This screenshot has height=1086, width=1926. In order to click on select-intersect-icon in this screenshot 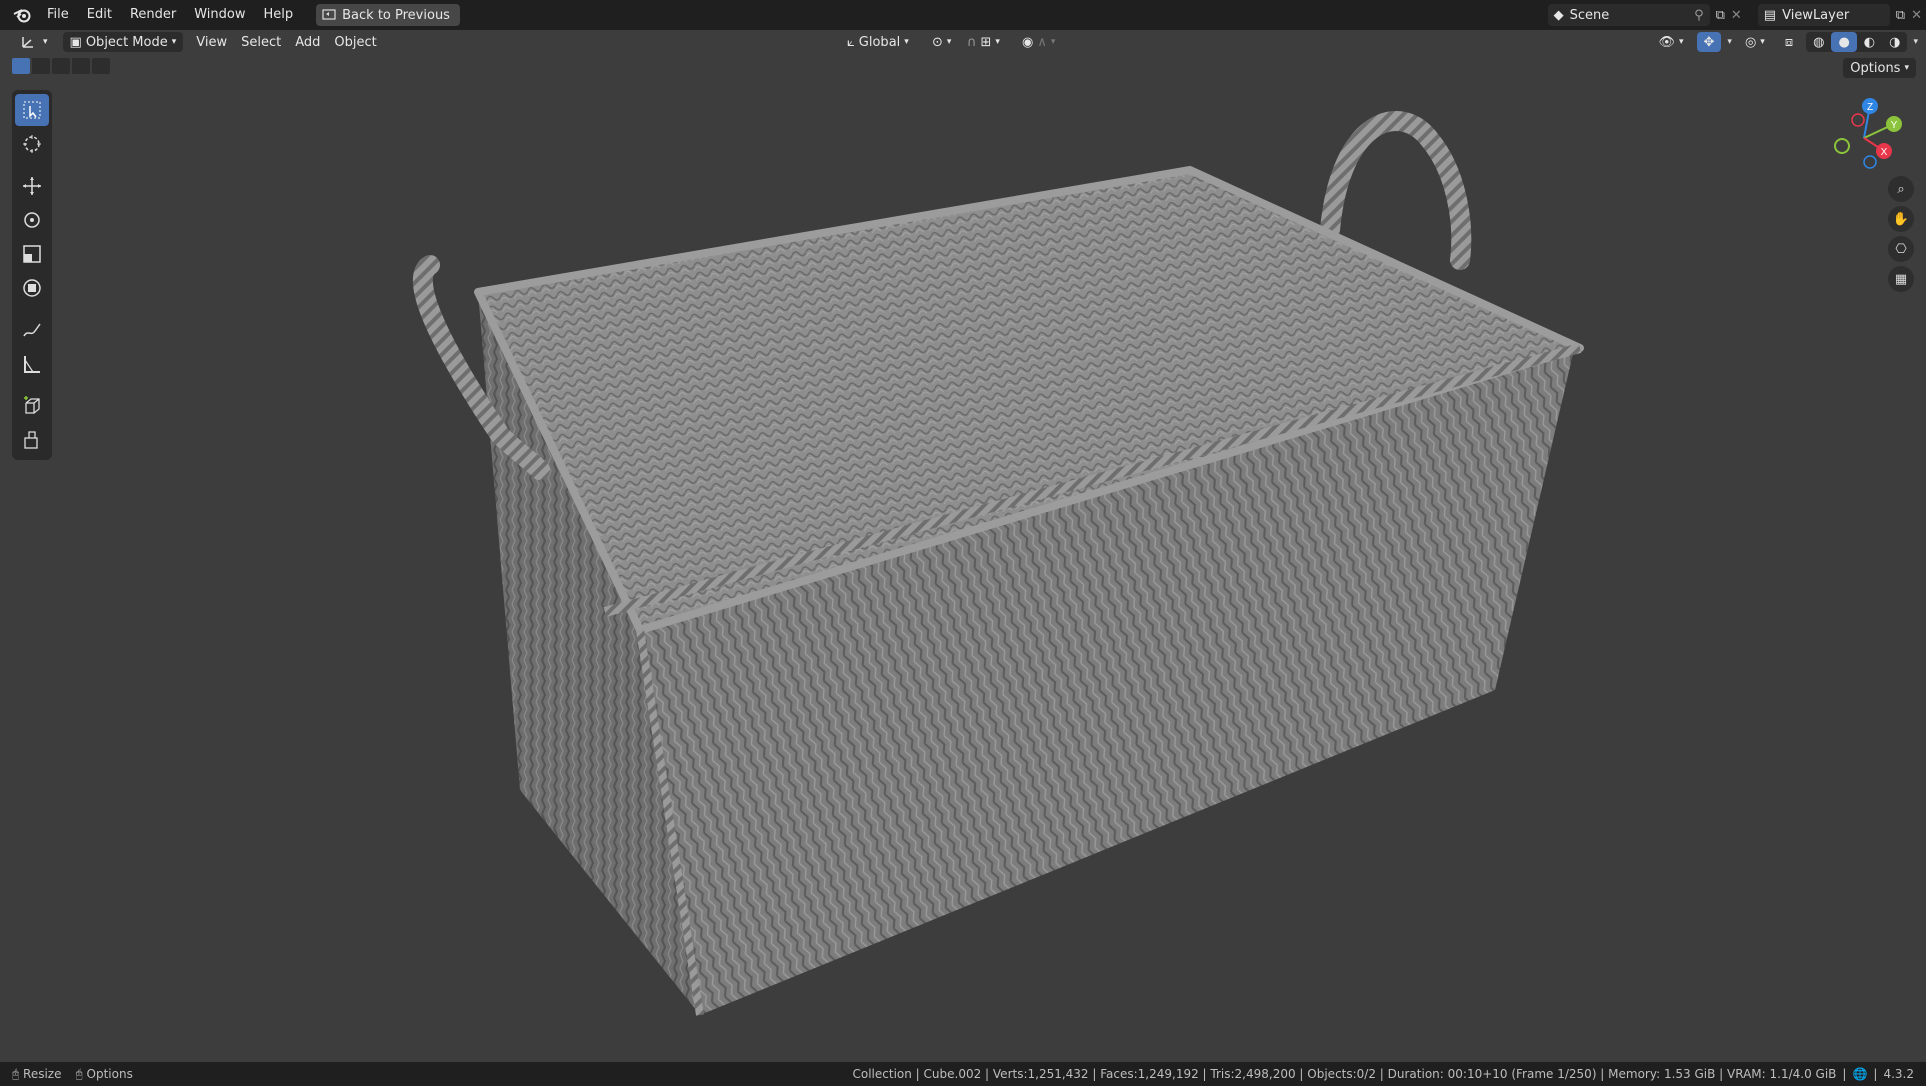, I will do `click(101, 66)`.